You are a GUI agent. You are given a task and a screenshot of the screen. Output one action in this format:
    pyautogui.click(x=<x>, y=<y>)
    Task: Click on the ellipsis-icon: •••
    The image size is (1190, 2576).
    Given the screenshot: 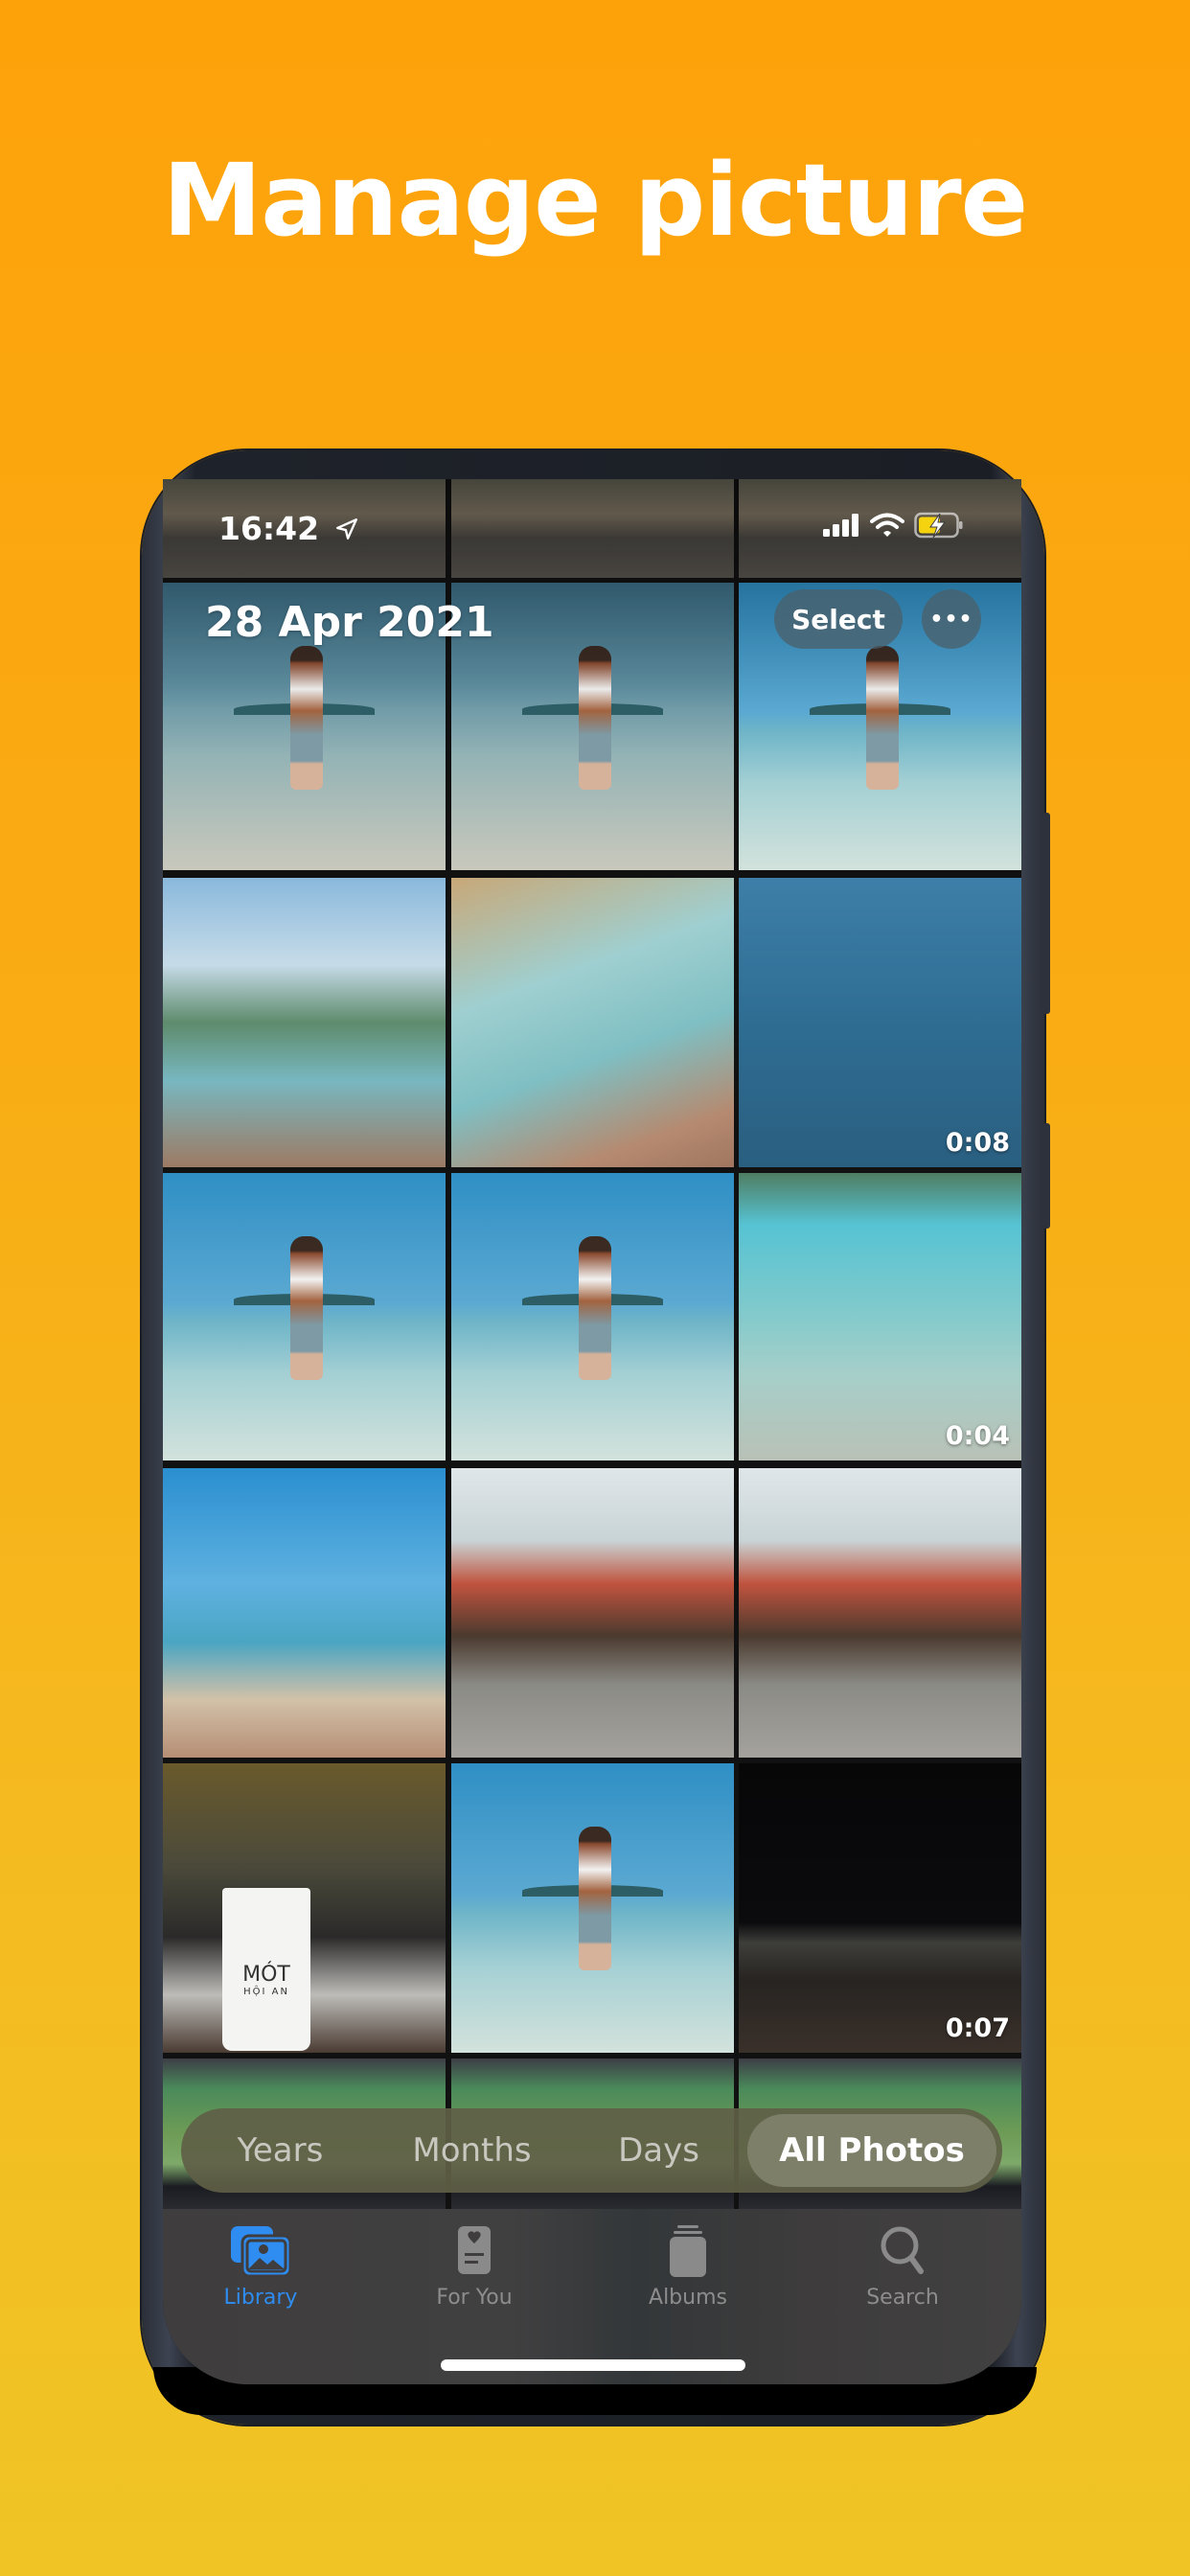 What is the action you would take?
    pyautogui.click(x=951, y=619)
    